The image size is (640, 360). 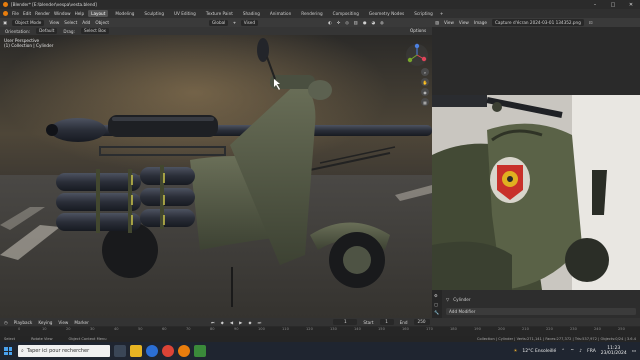 I want to click on search-icon: ⌕, so click(x=22, y=351).